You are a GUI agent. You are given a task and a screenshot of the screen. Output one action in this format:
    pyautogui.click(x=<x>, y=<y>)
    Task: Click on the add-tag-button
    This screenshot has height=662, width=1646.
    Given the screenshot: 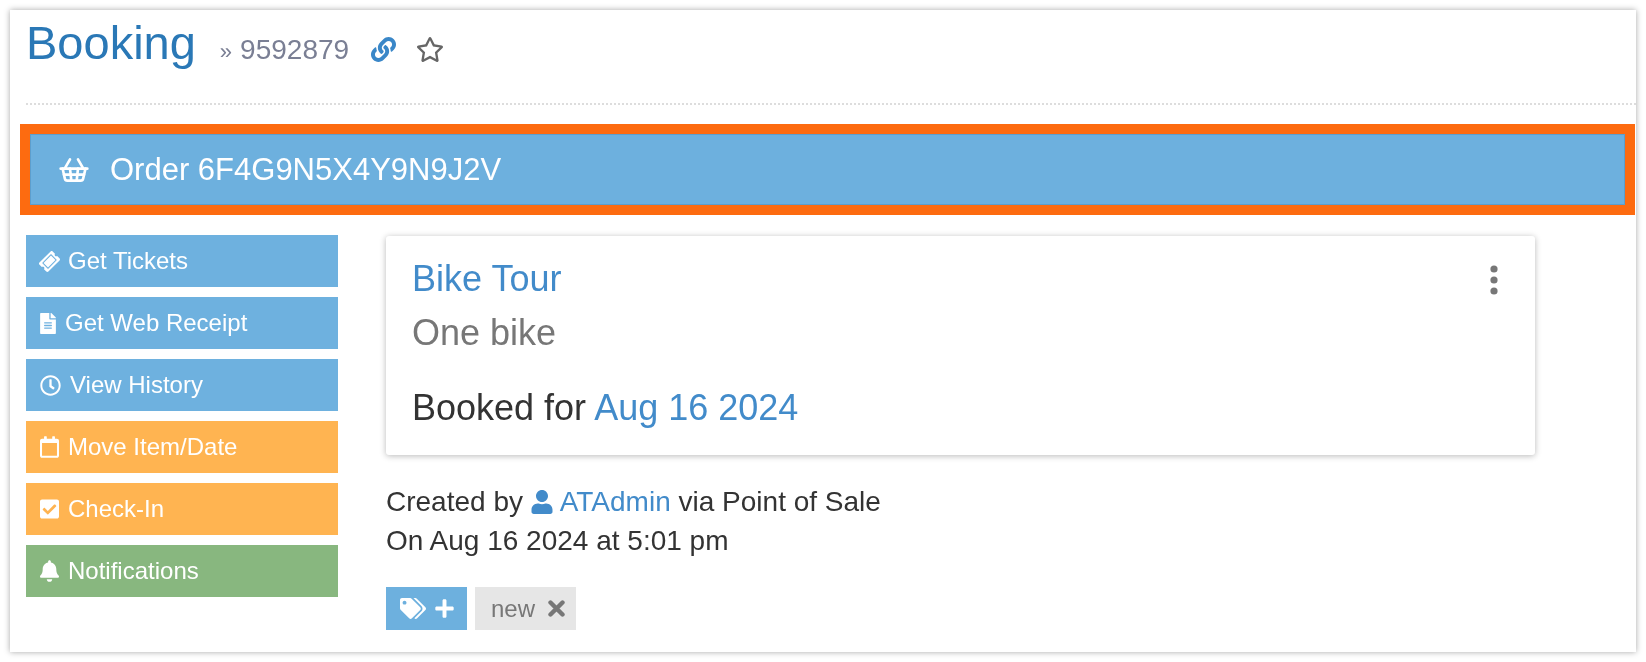 What is the action you would take?
    pyautogui.click(x=426, y=608)
    